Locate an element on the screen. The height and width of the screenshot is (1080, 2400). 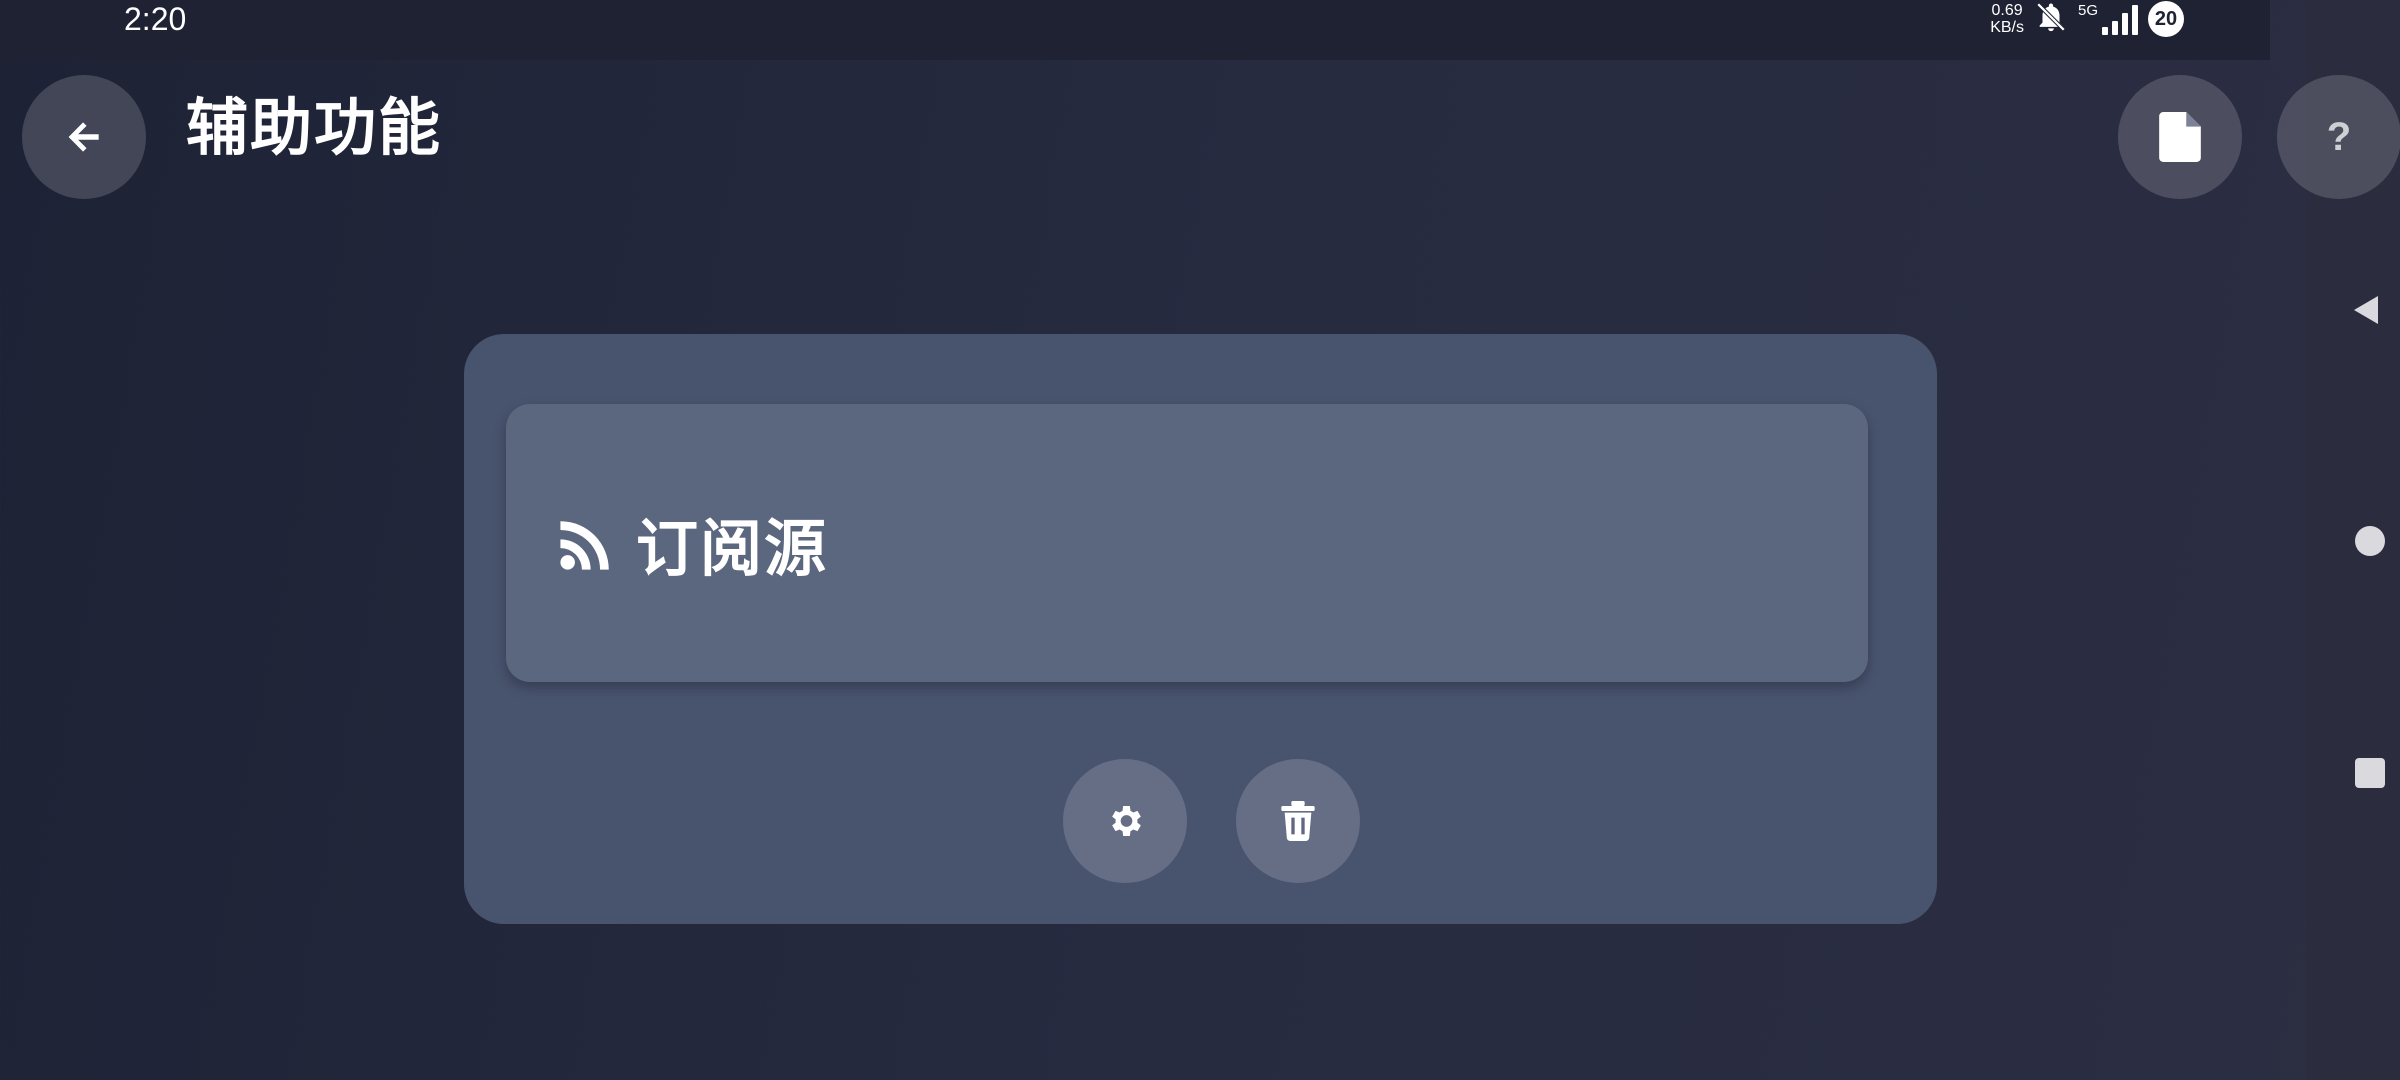
document-icon is located at coordinates (2180, 137).